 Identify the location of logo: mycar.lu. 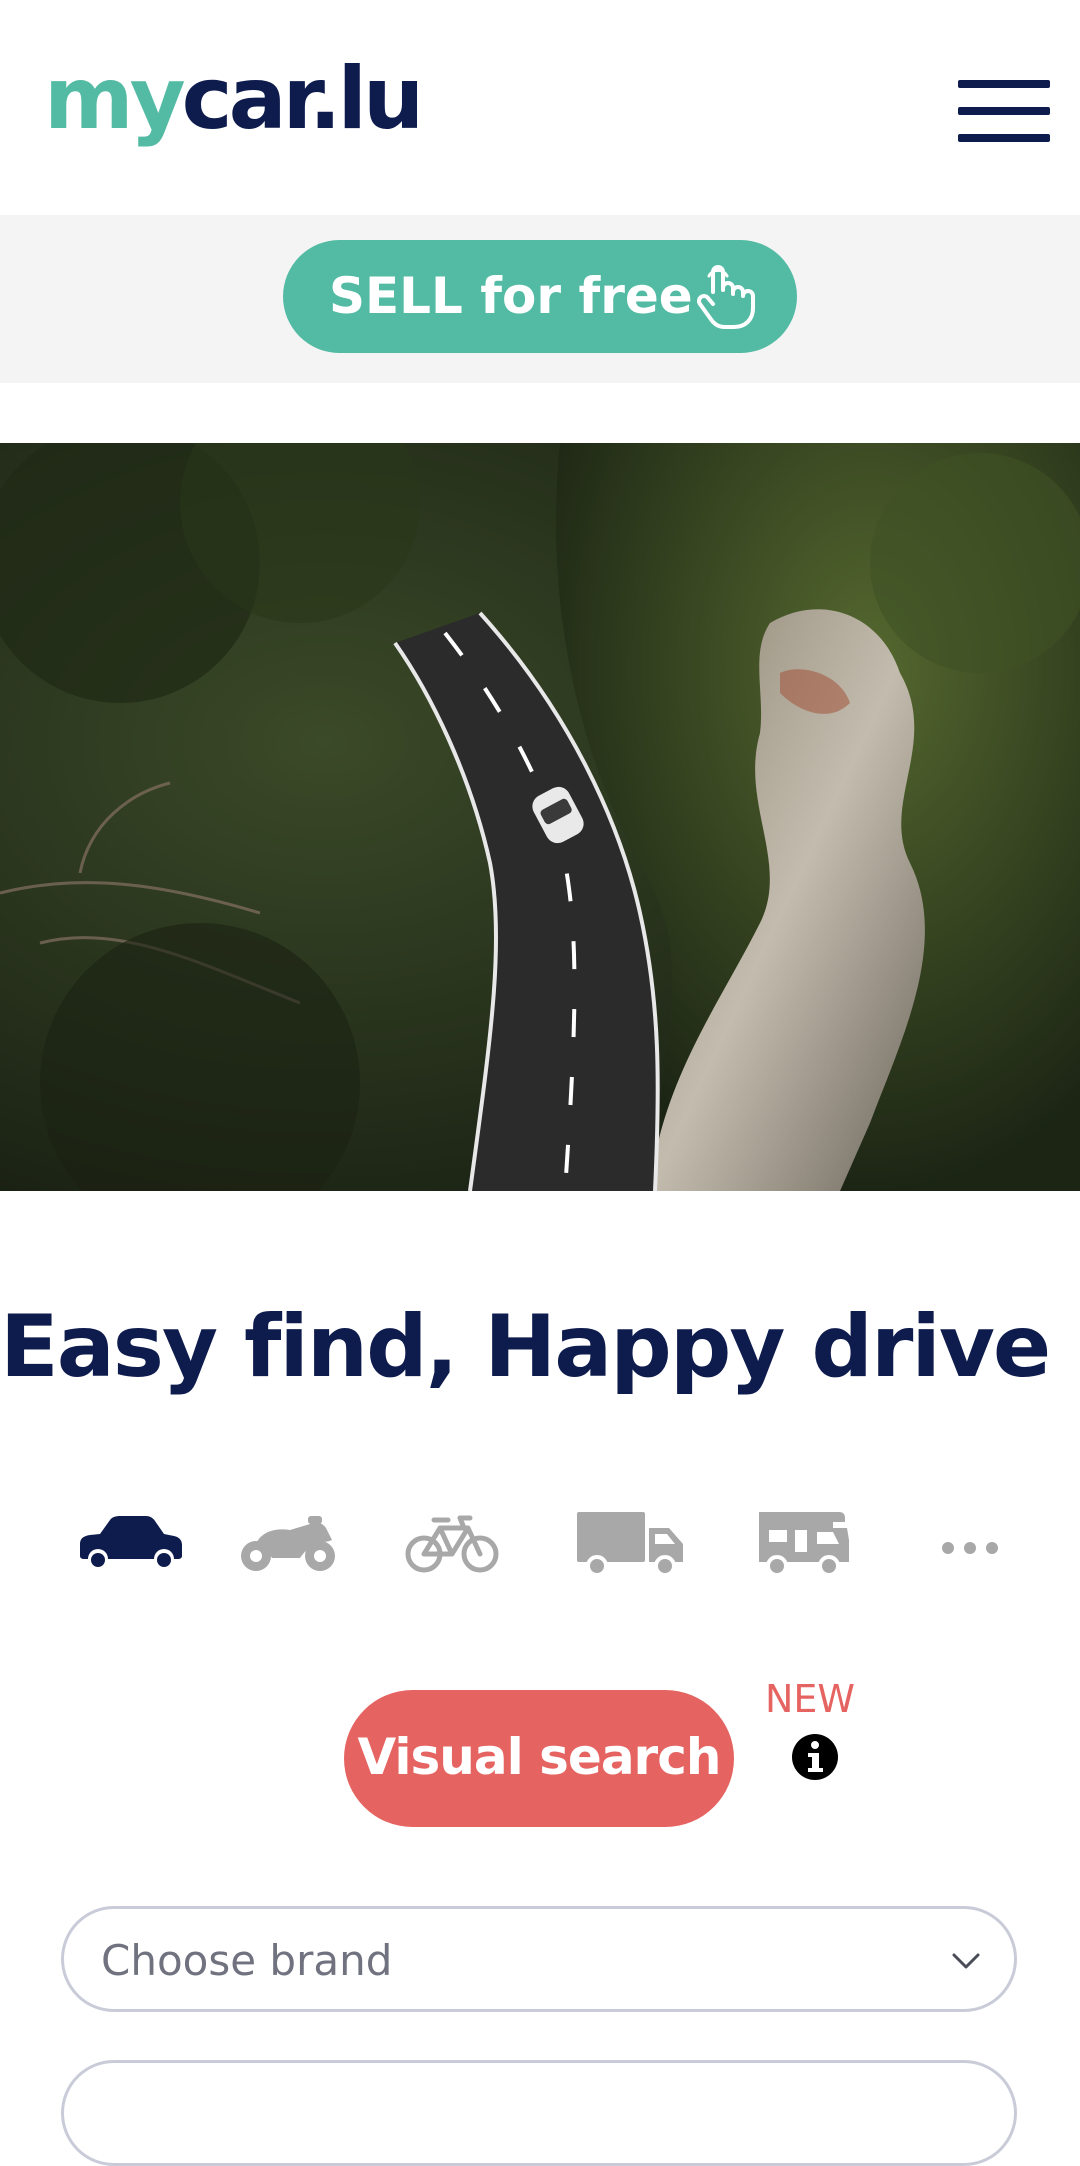
(234, 99).